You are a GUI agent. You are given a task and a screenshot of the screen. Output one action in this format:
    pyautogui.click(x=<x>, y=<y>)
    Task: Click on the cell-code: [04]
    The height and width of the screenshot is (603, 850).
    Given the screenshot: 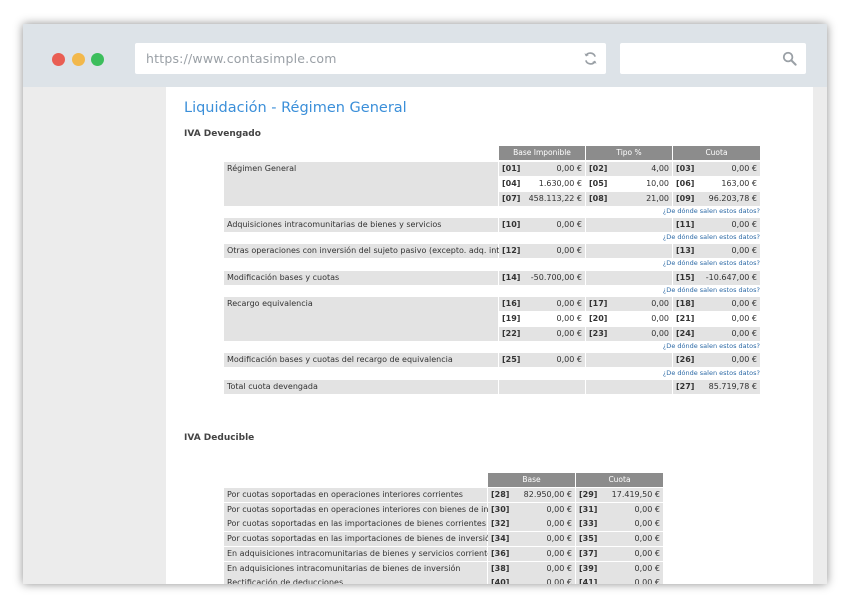 What is the action you would take?
    pyautogui.click(x=511, y=183)
    